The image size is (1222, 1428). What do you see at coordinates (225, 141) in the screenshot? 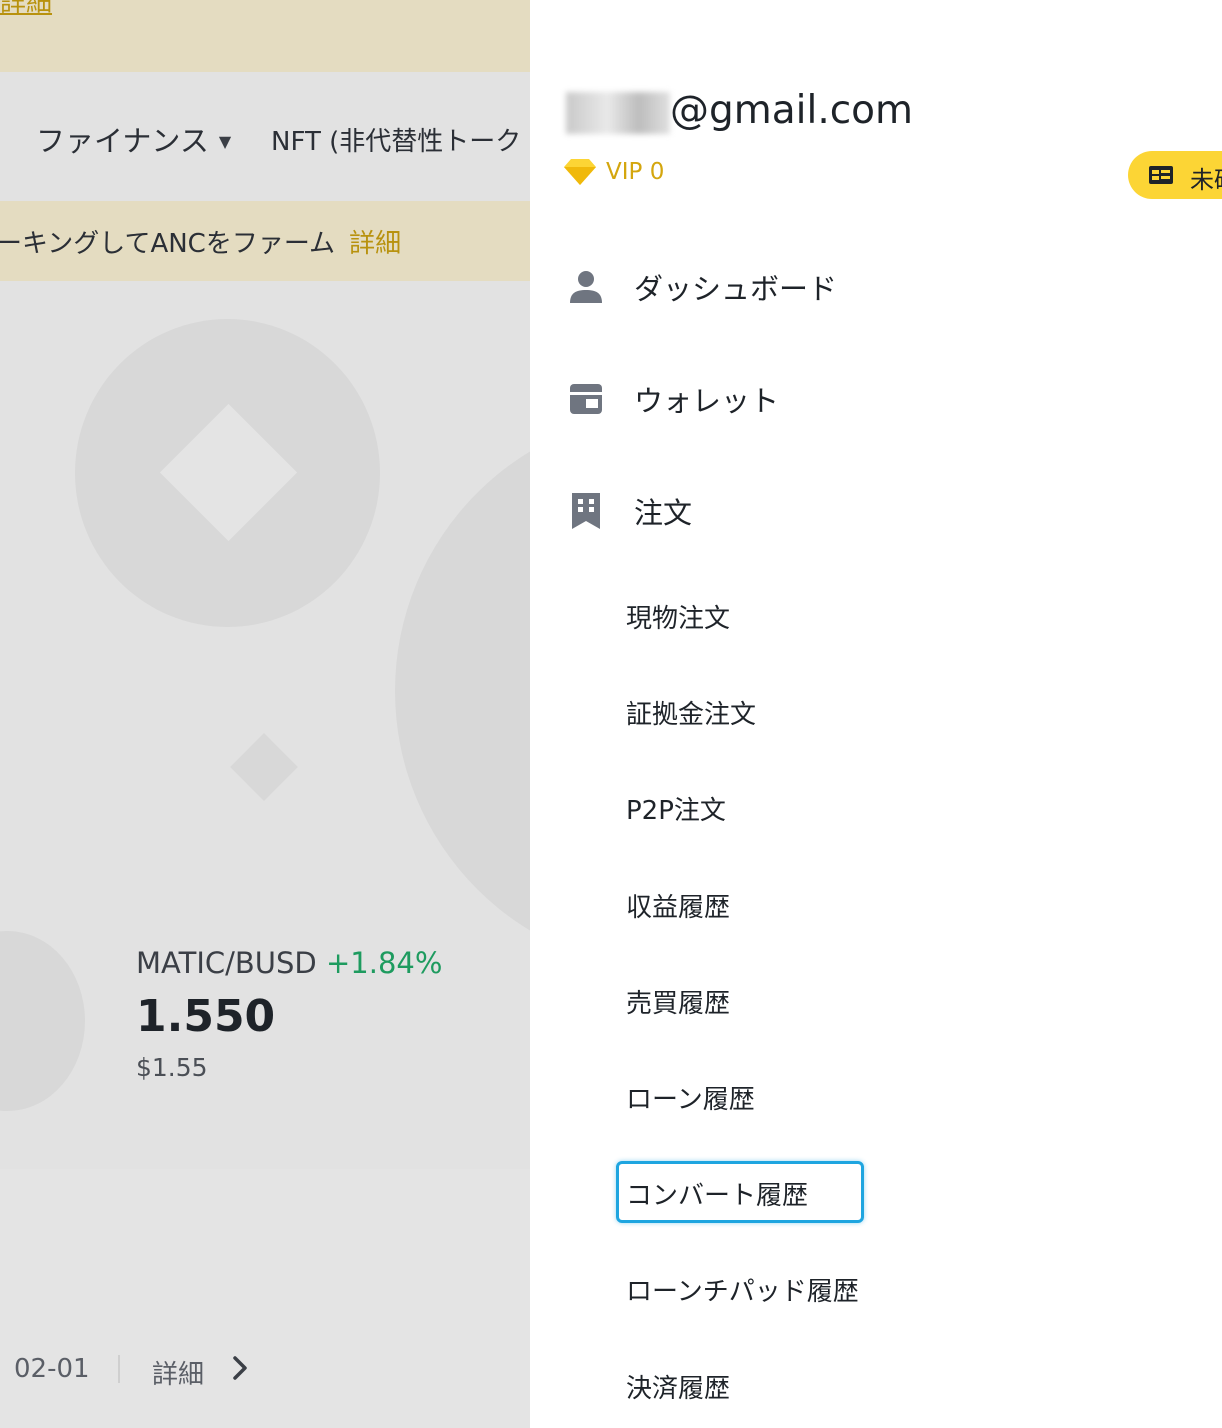
I see `caret-down-icon: ▼` at bounding box center [225, 141].